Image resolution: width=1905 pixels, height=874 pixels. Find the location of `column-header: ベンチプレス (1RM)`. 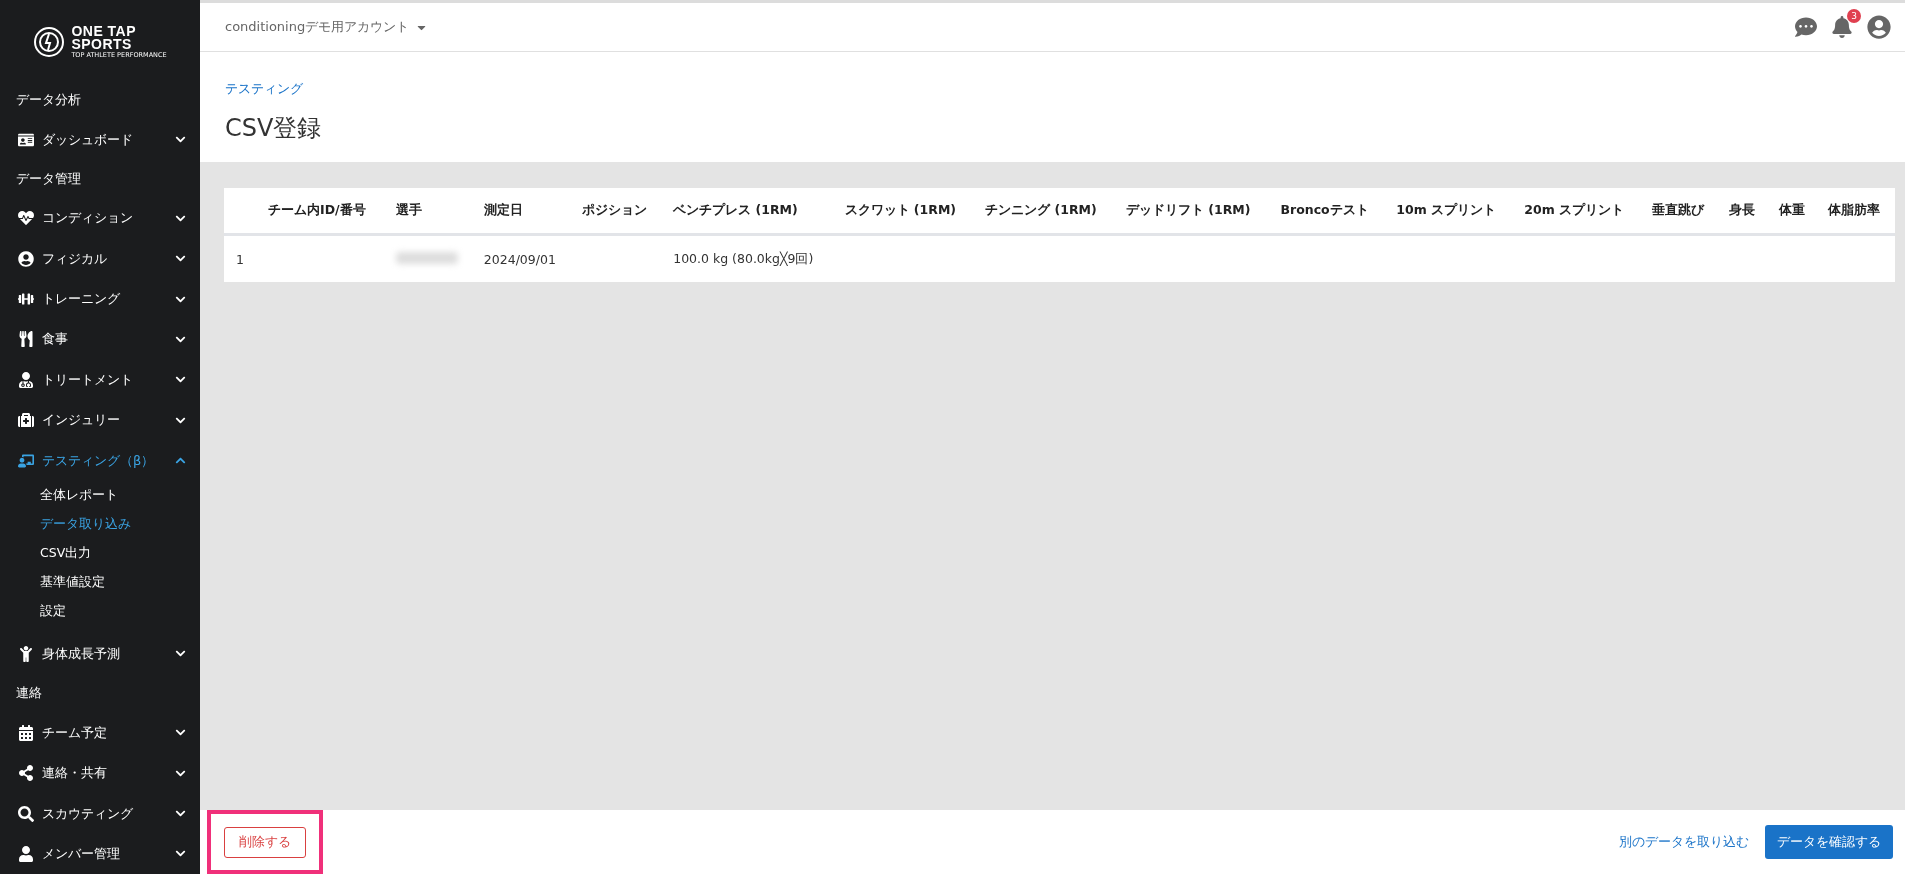

column-header: ベンチプレス (1RM) is located at coordinates (749, 211).